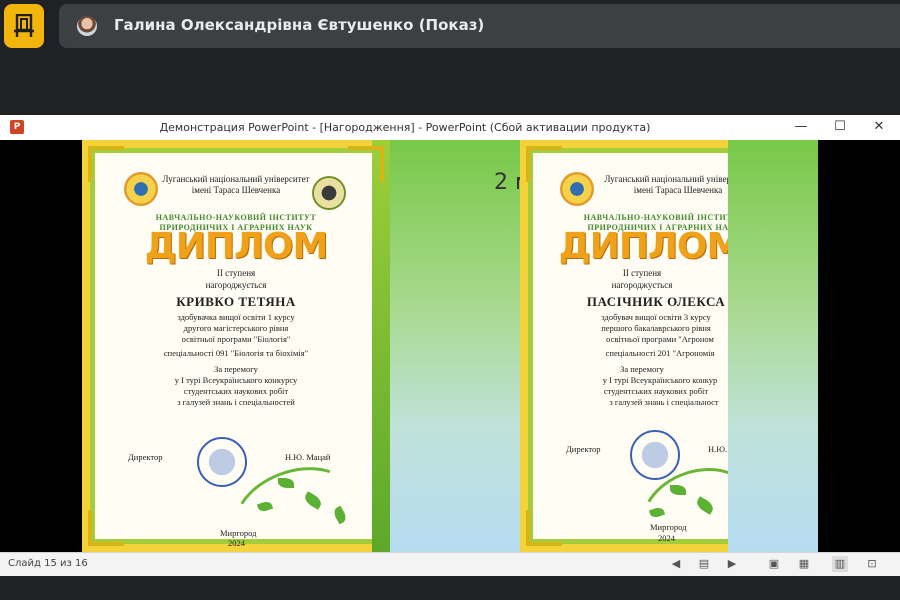  What do you see at coordinates (804, 564) in the screenshot?
I see `grid-view-icon: ▦` at bounding box center [804, 564].